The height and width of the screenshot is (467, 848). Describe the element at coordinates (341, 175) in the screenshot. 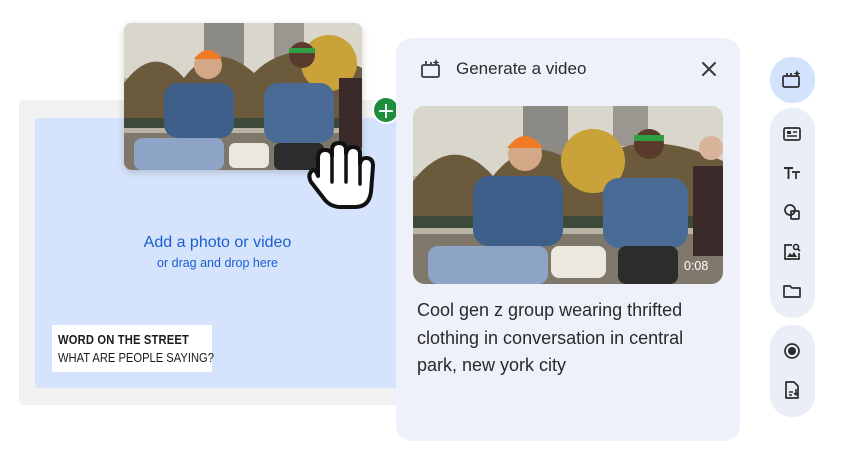

I see `grab-hand-icon` at that location.